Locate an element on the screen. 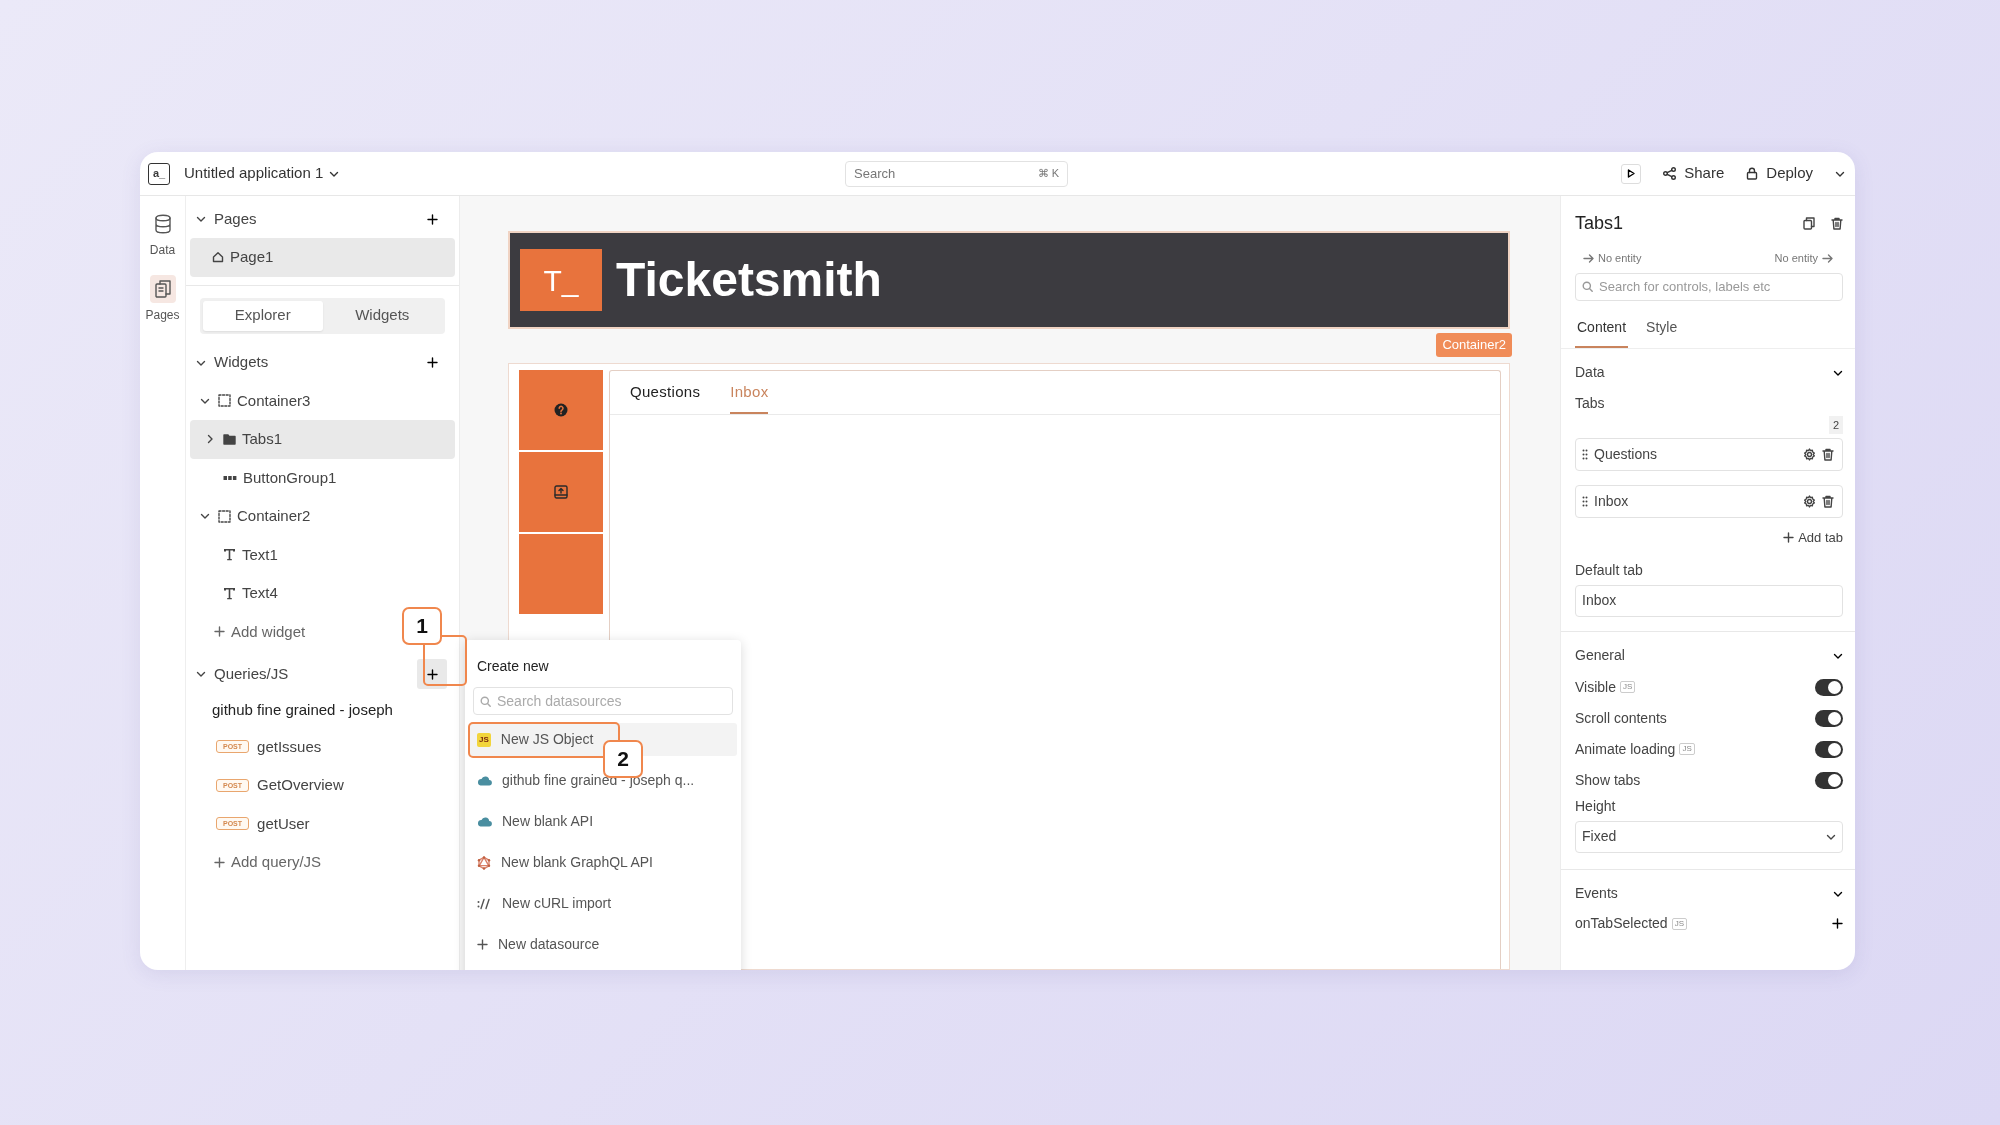 Image resolution: width=2000 pixels, height=1125 pixels. rail-tab: Data is located at coordinates (162, 234).